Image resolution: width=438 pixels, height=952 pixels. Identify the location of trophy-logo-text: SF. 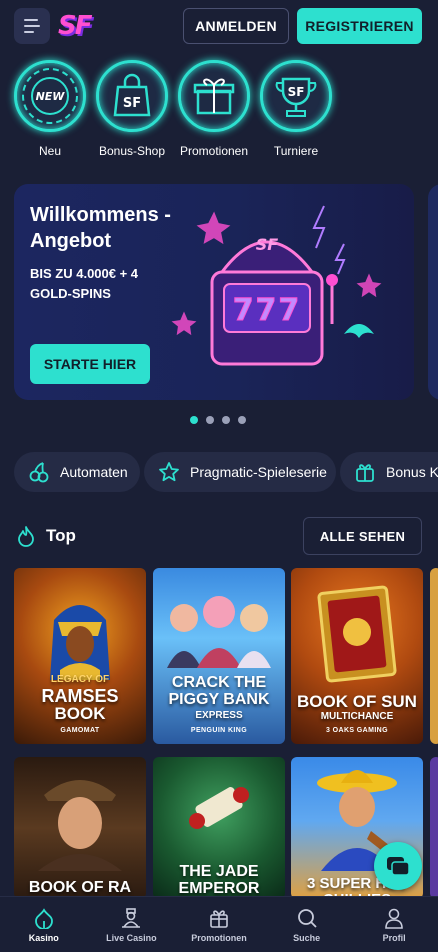
(296, 92).